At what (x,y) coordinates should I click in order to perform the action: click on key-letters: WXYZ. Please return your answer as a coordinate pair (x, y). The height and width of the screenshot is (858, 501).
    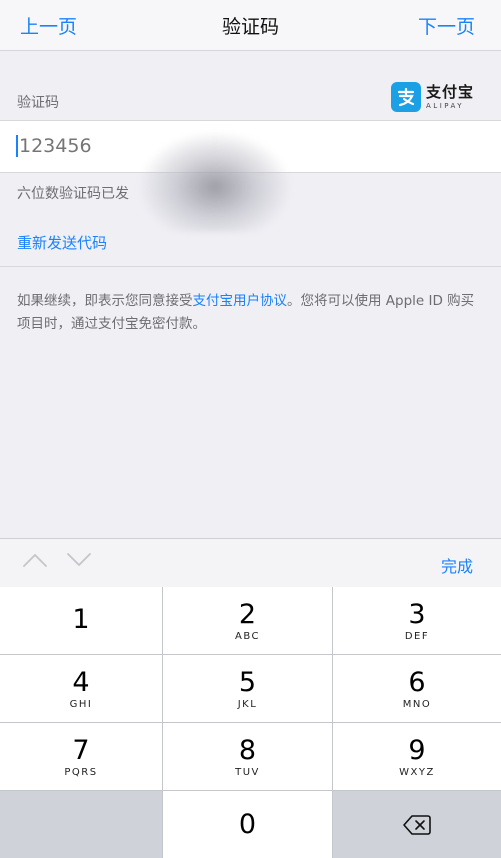
    Looking at the image, I should click on (417, 772).